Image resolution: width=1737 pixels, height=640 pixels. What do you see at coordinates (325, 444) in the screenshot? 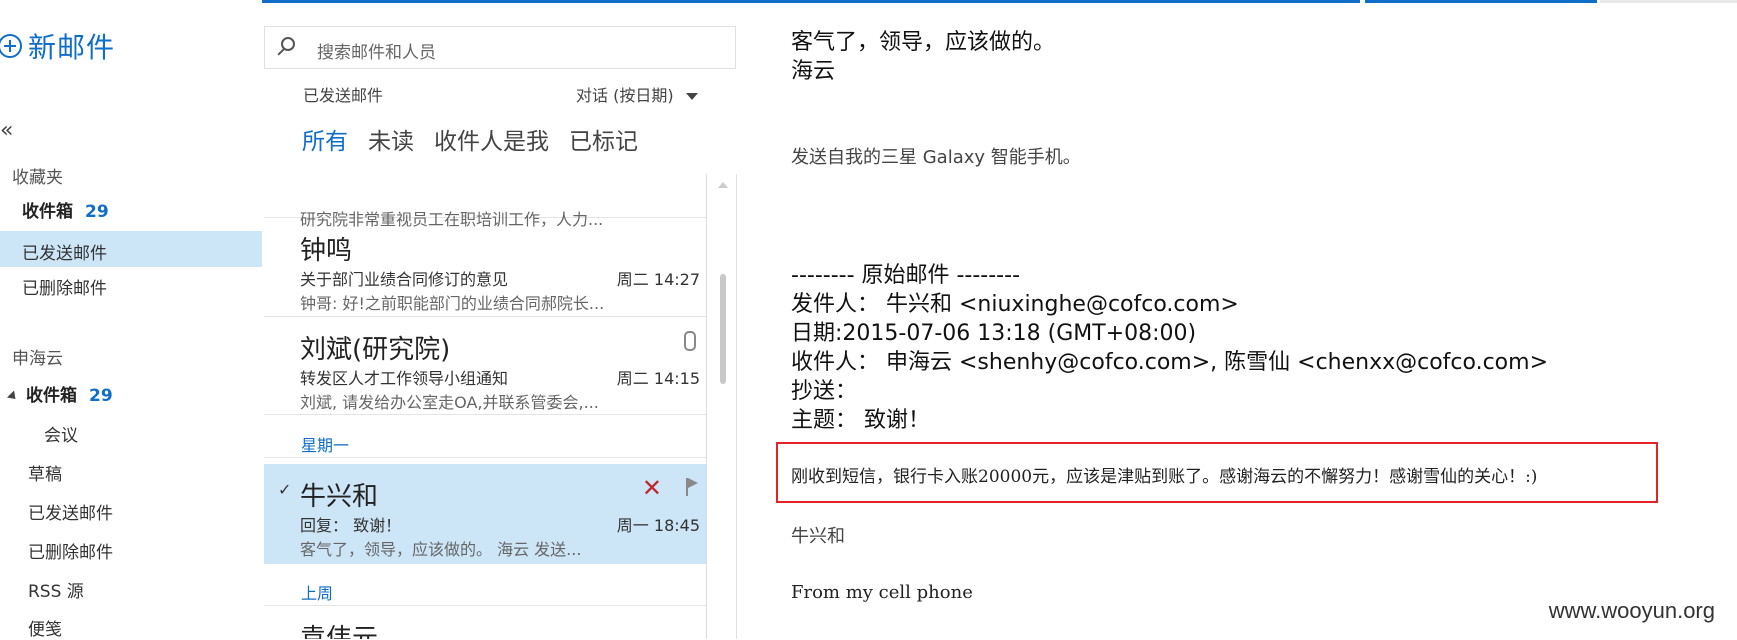
I see `group-header: 星期一` at bounding box center [325, 444].